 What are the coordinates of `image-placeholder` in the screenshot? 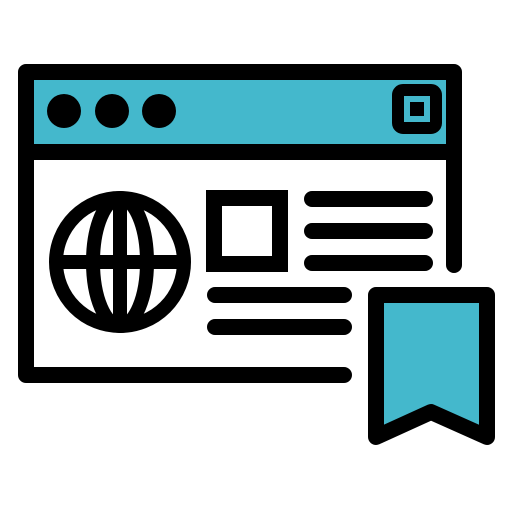 It's located at (247, 231).